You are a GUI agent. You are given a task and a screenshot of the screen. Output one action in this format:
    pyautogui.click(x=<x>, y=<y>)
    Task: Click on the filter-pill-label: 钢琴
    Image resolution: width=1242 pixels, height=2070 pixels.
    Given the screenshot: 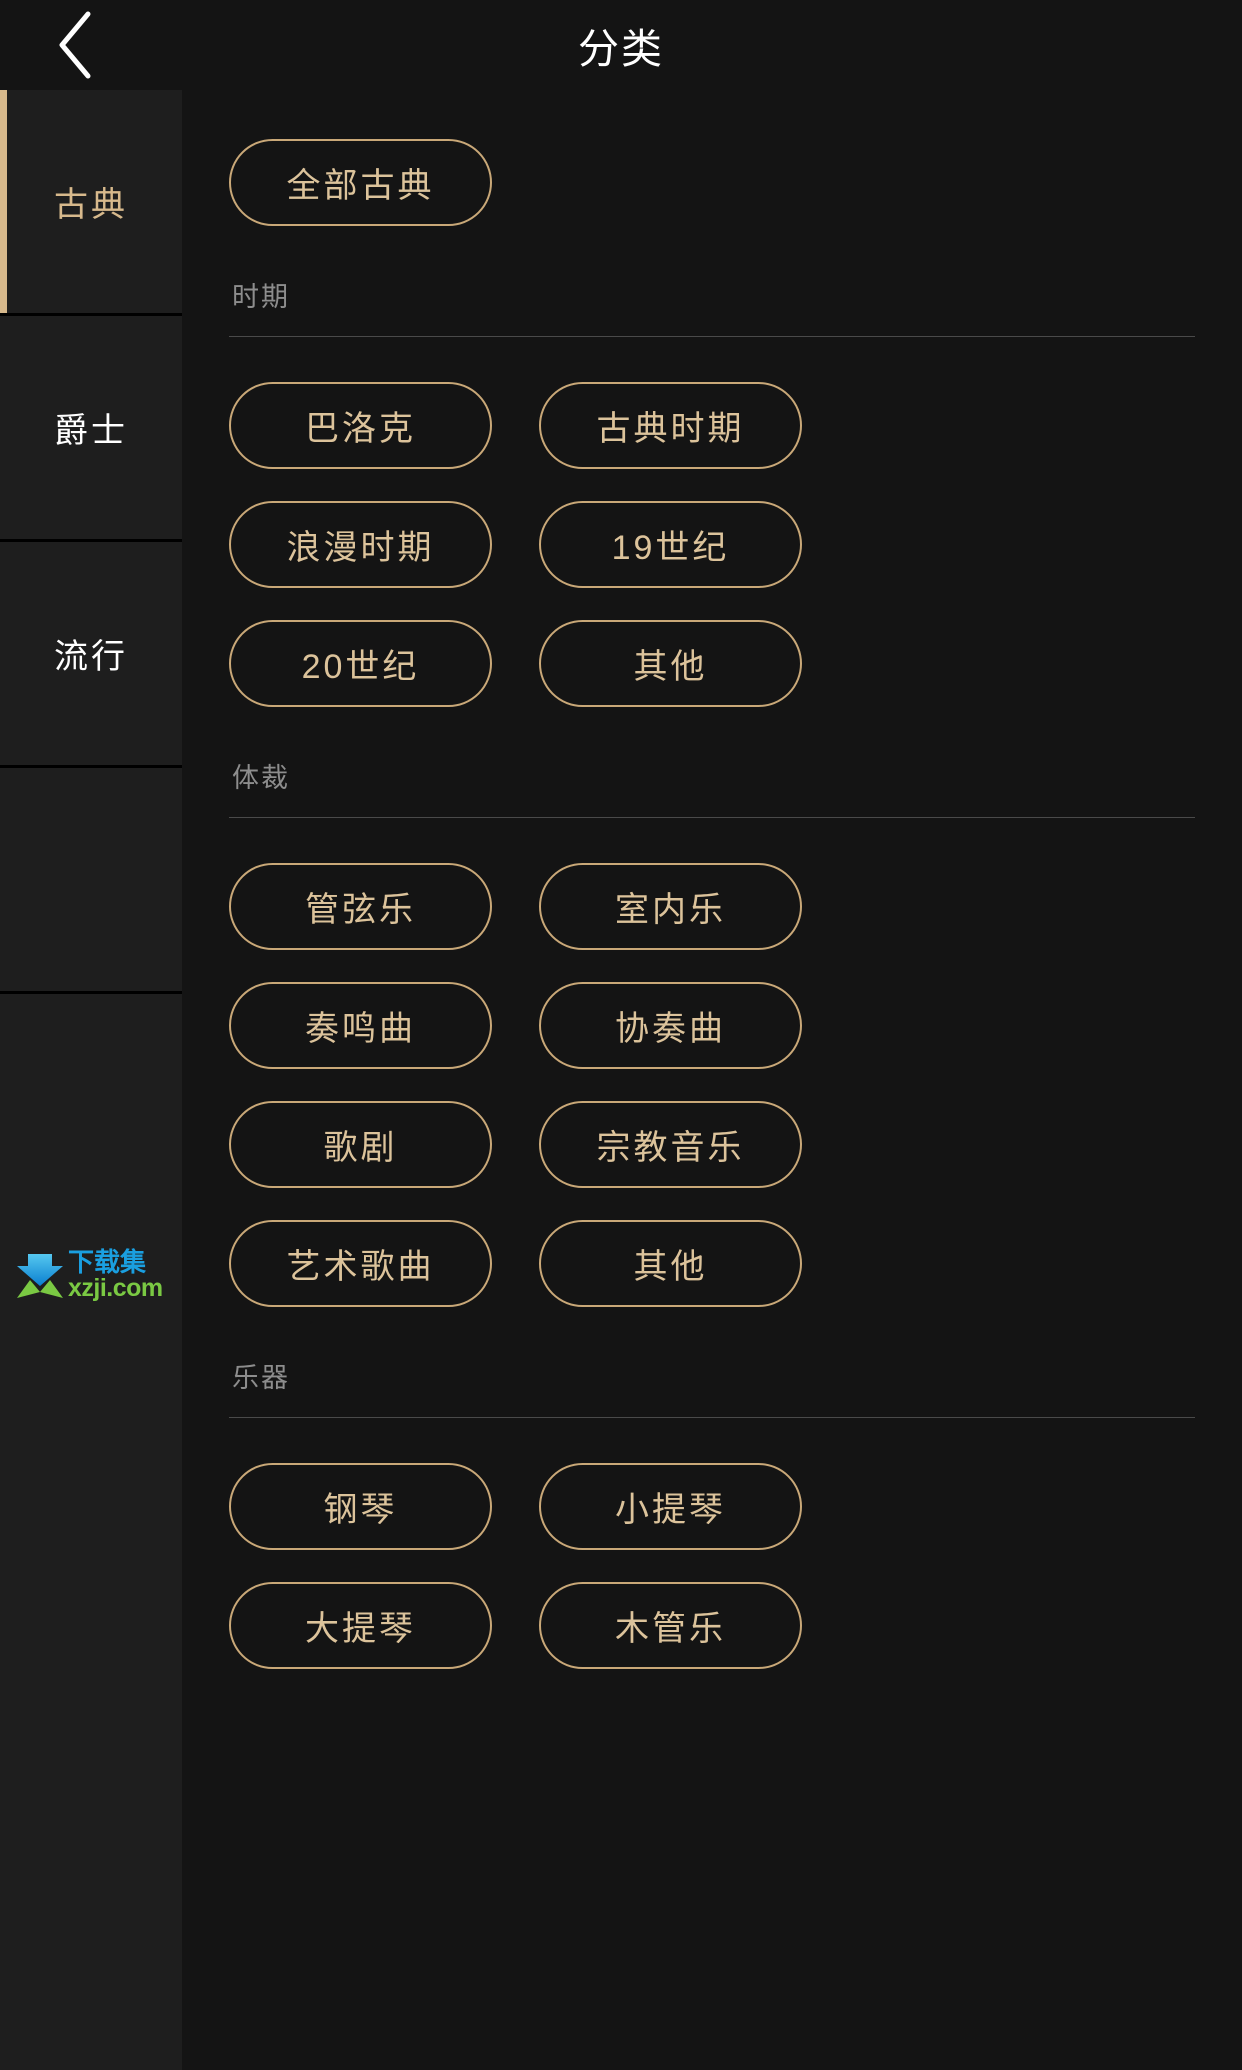 What is the action you would take?
    pyautogui.click(x=360, y=1510)
    